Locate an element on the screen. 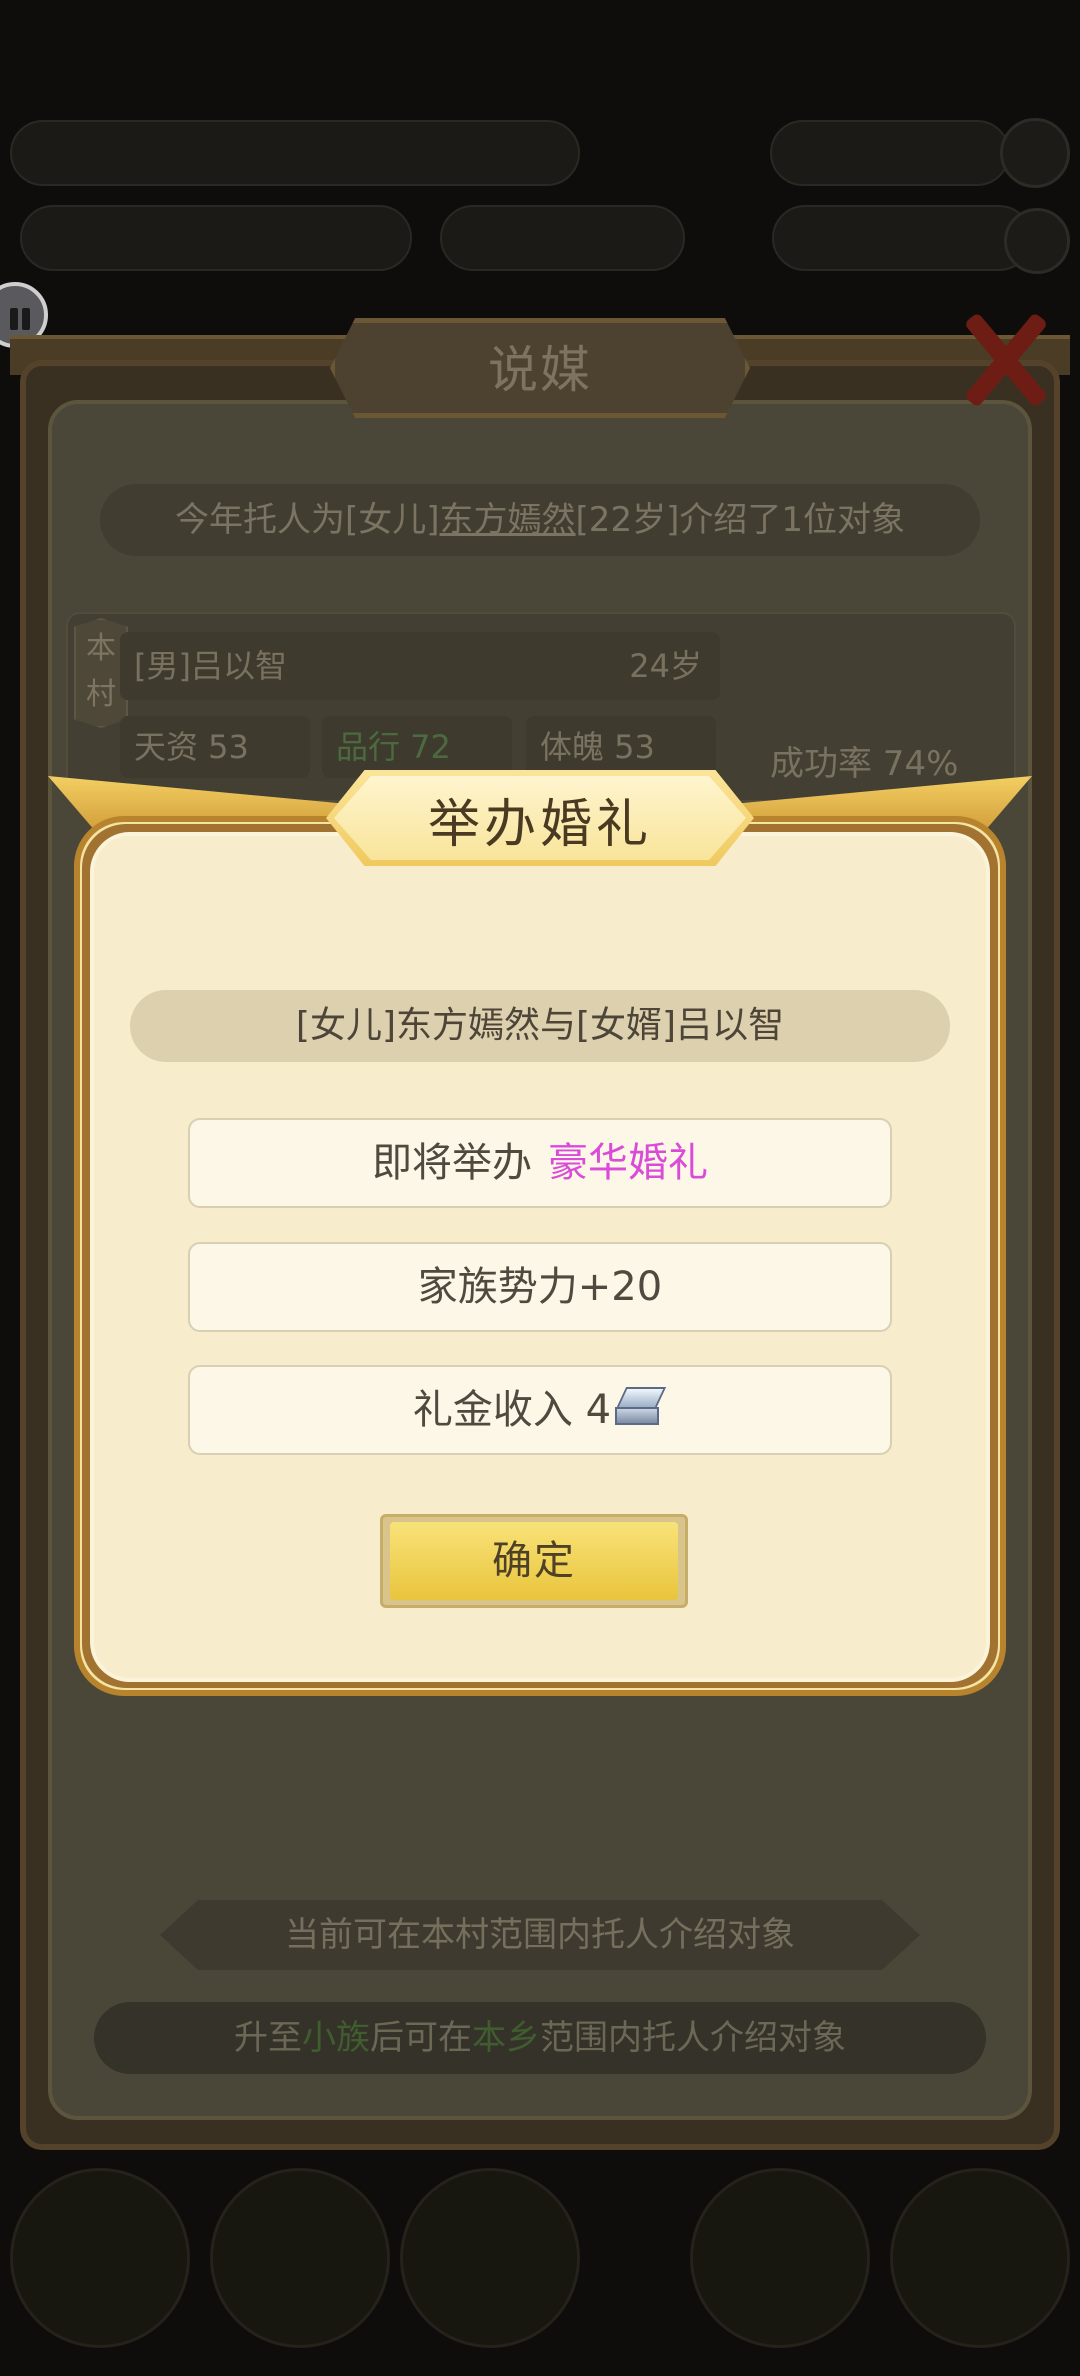 This screenshot has width=1080, height=2376. wedding-type: 豪华婚礼 is located at coordinates (628, 1163).